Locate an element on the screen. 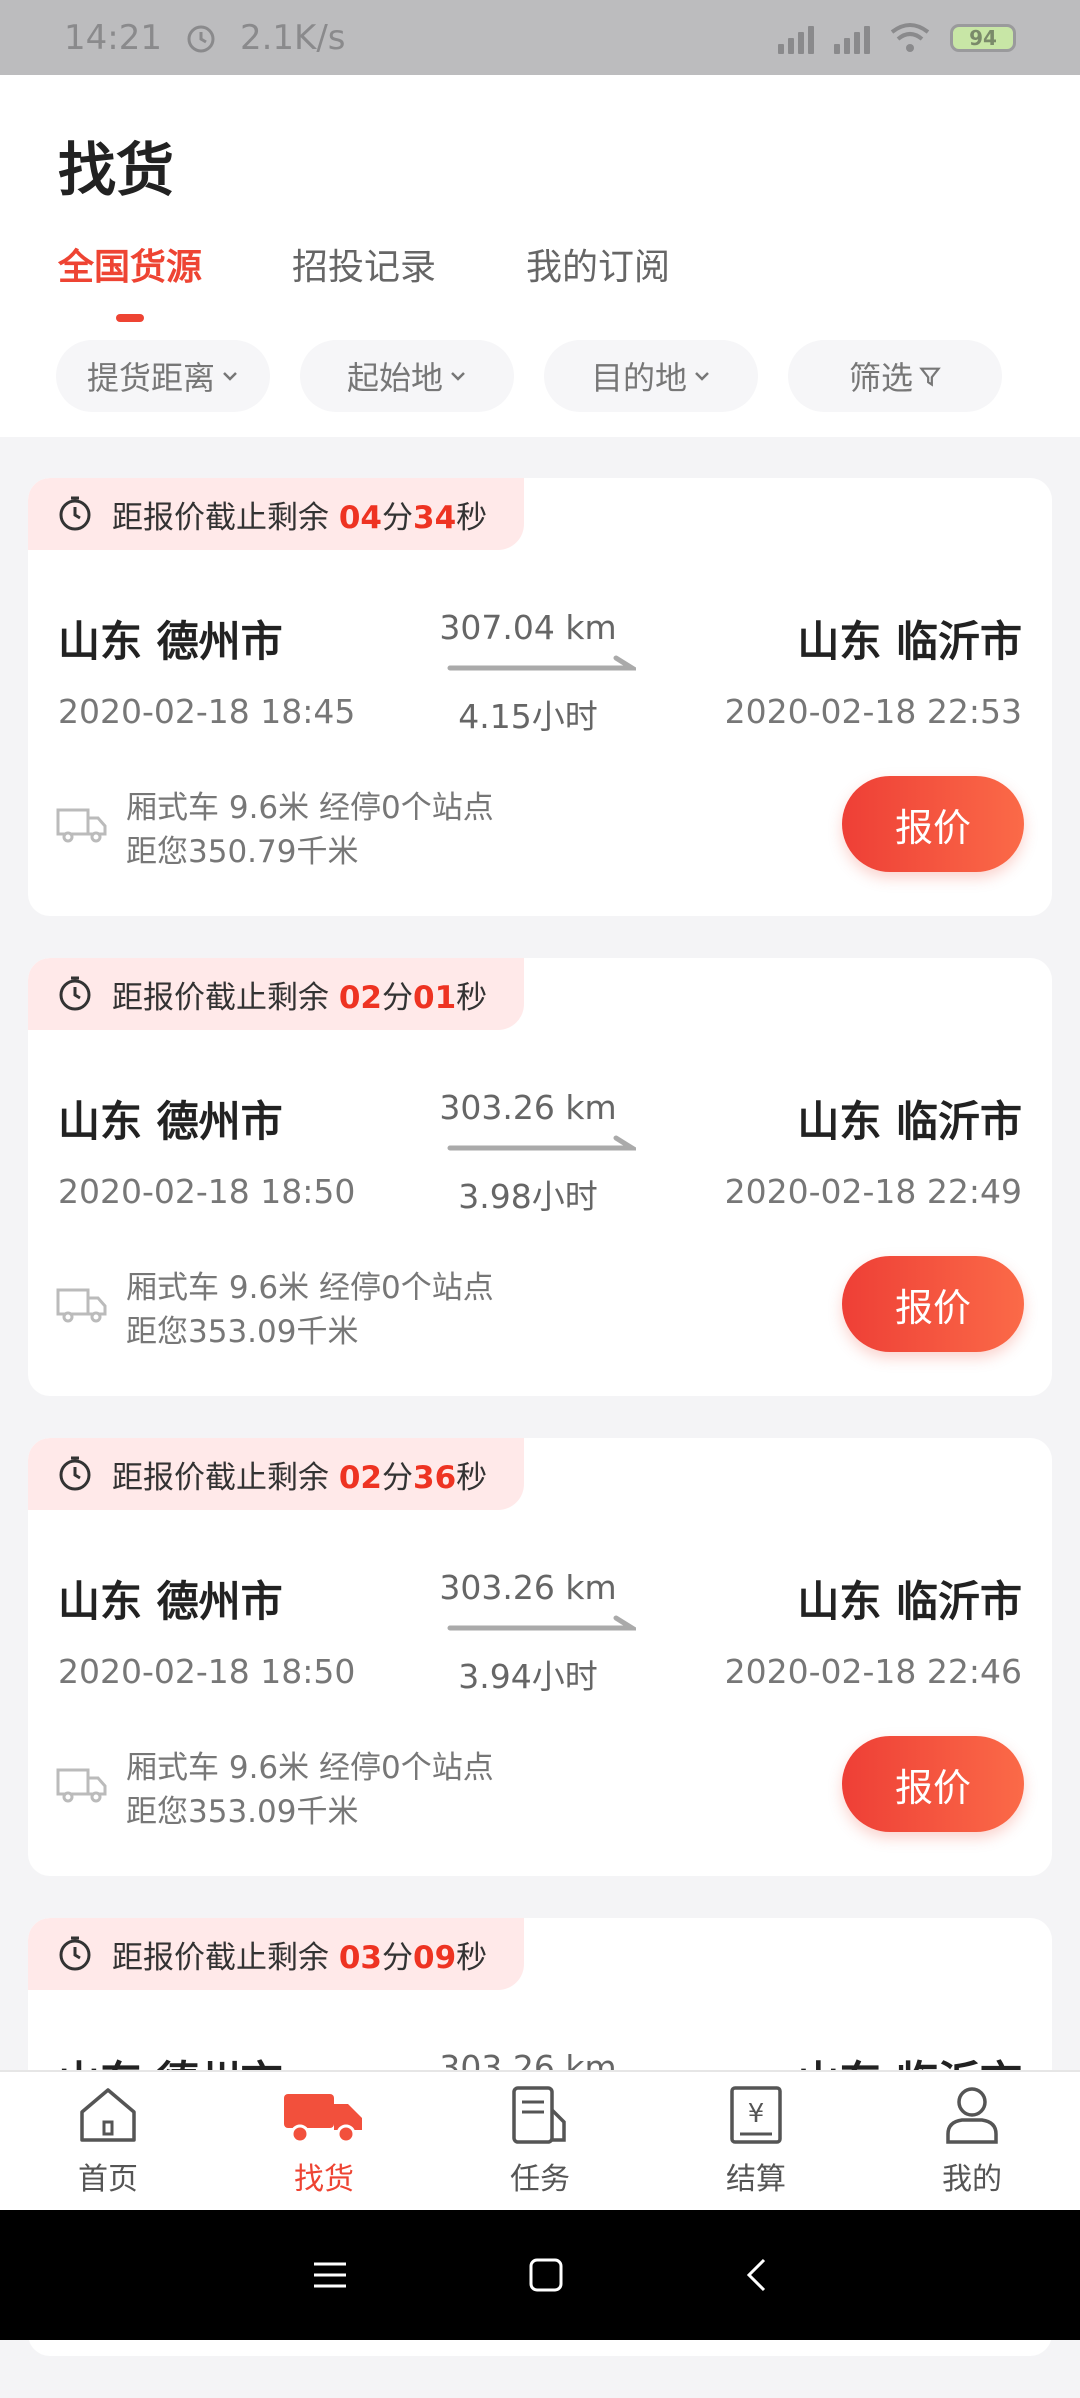 The height and width of the screenshot is (2398, 1080). tab-my-subscriptions: 我的订阅 is located at coordinates (598, 279).